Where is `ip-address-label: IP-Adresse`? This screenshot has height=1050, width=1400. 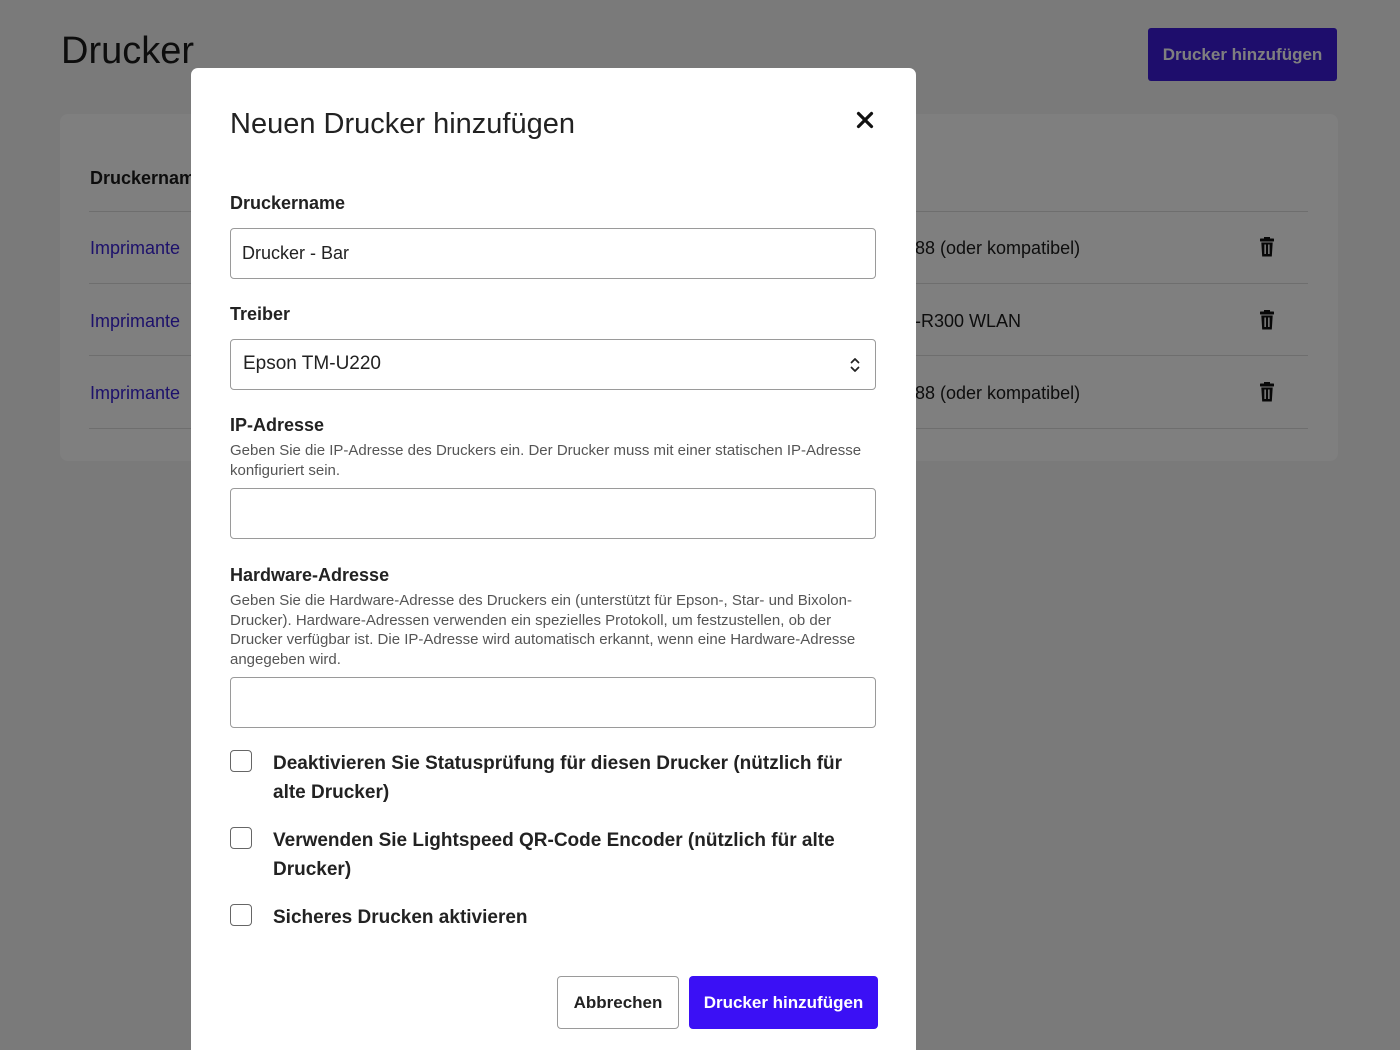
ip-address-label: IP-Adresse is located at coordinates (277, 425).